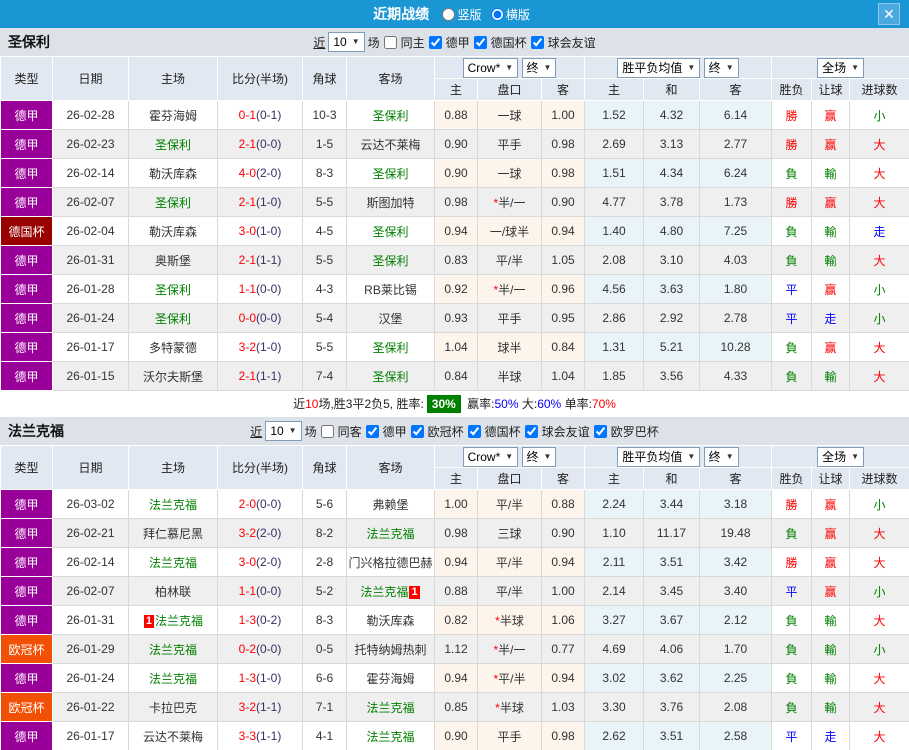 The height and width of the screenshot is (750, 909). Describe the element at coordinates (247, 649) in the screenshot. I see `full-score: 0-2` at that location.